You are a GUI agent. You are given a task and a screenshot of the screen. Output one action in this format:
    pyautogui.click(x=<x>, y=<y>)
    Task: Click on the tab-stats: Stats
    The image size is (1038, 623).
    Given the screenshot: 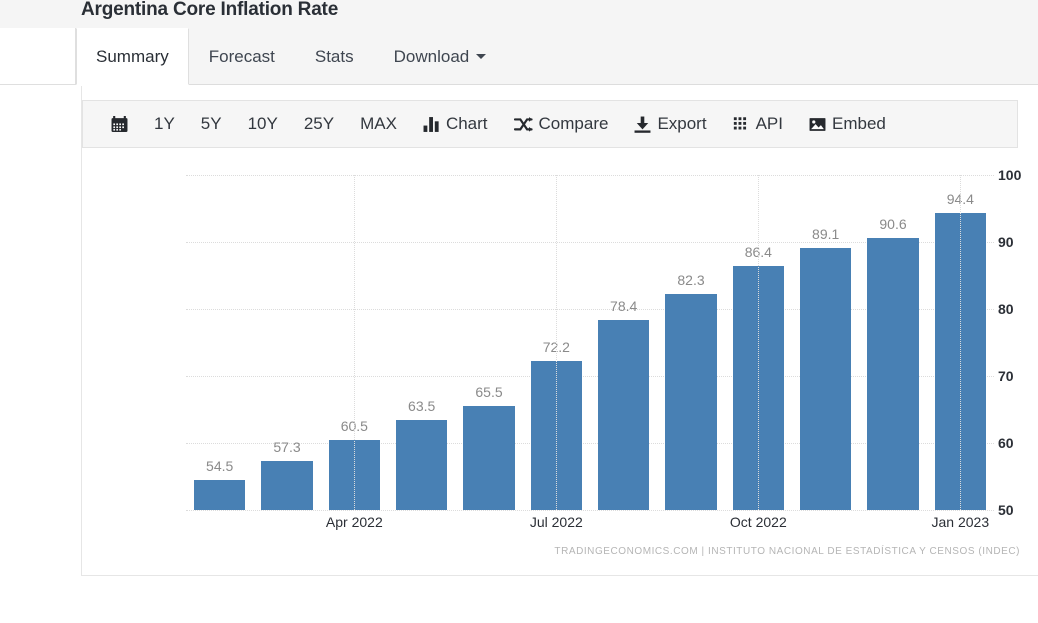 What is the action you would take?
    pyautogui.click(x=334, y=56)
    